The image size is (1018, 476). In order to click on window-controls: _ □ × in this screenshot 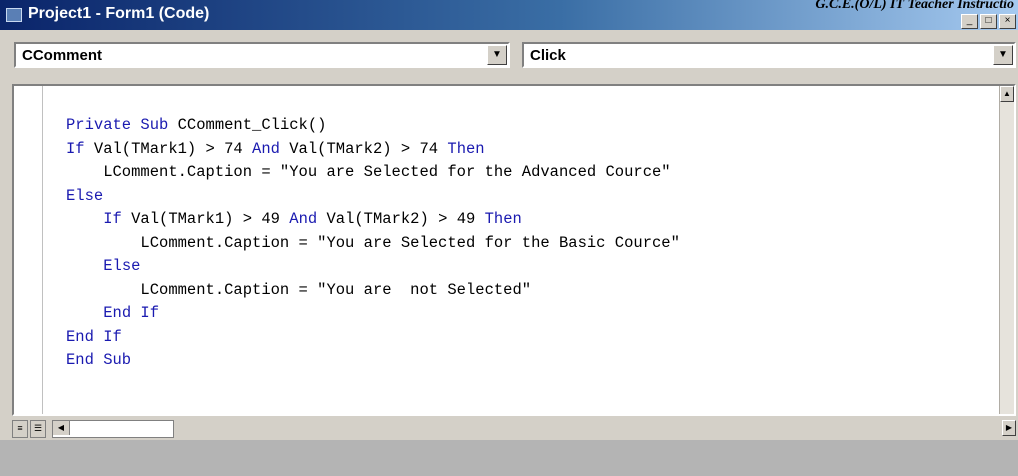, I will do `click(988, 21)`.